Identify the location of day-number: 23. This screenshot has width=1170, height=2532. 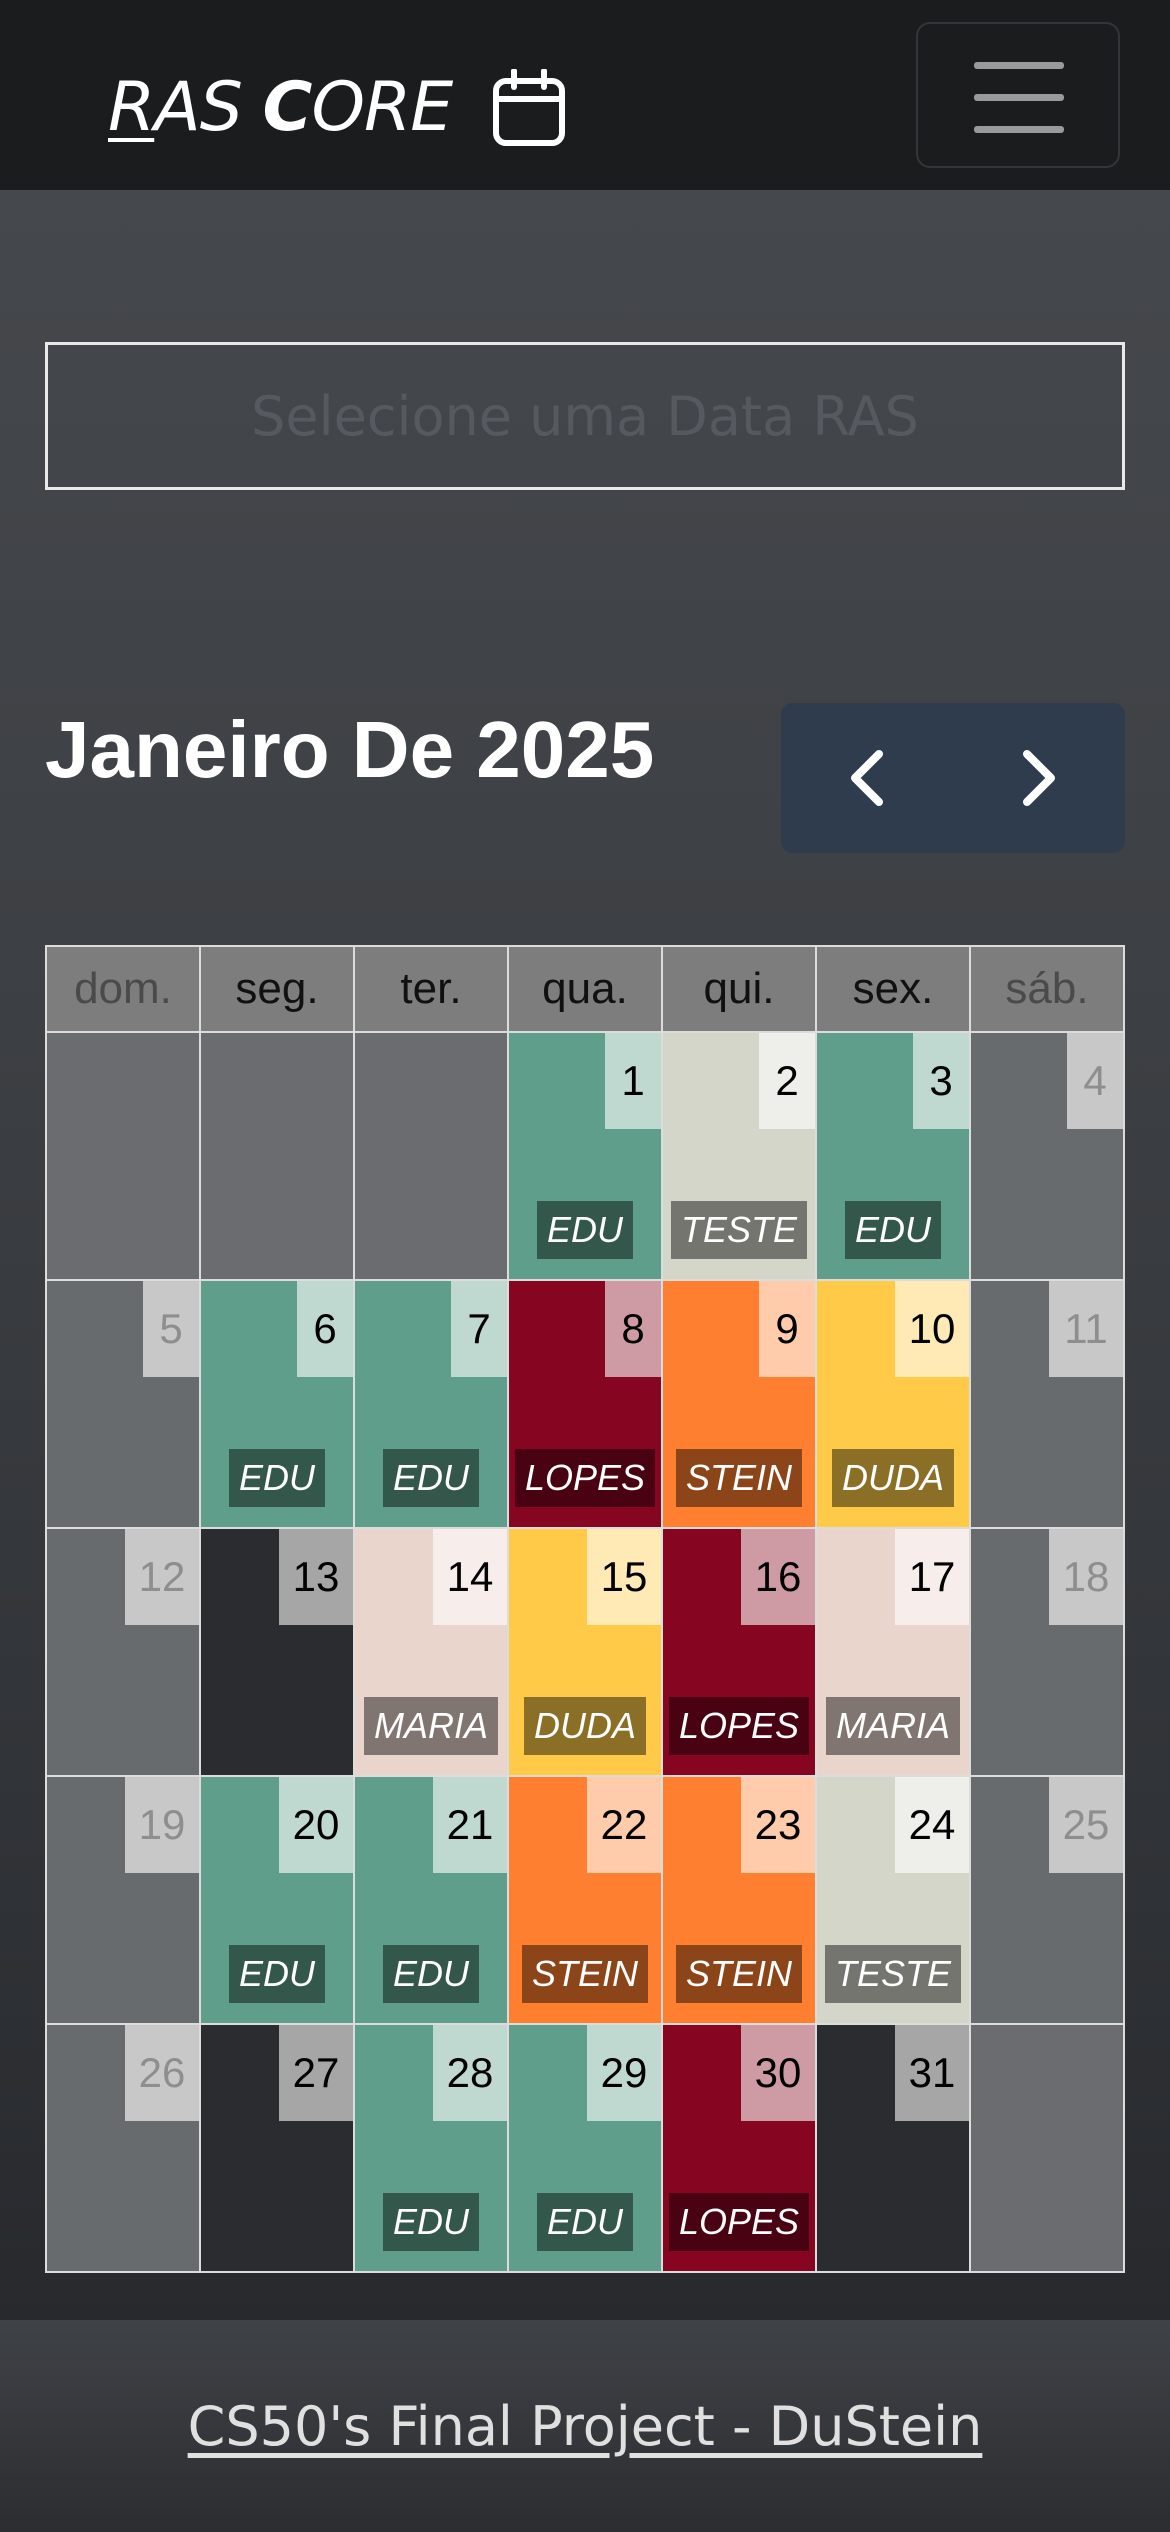
(778, 1825).